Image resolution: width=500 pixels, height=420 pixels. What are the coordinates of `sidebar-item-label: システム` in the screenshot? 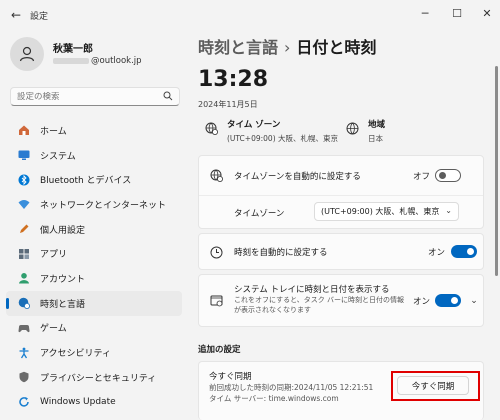 It's located at (58, 156).